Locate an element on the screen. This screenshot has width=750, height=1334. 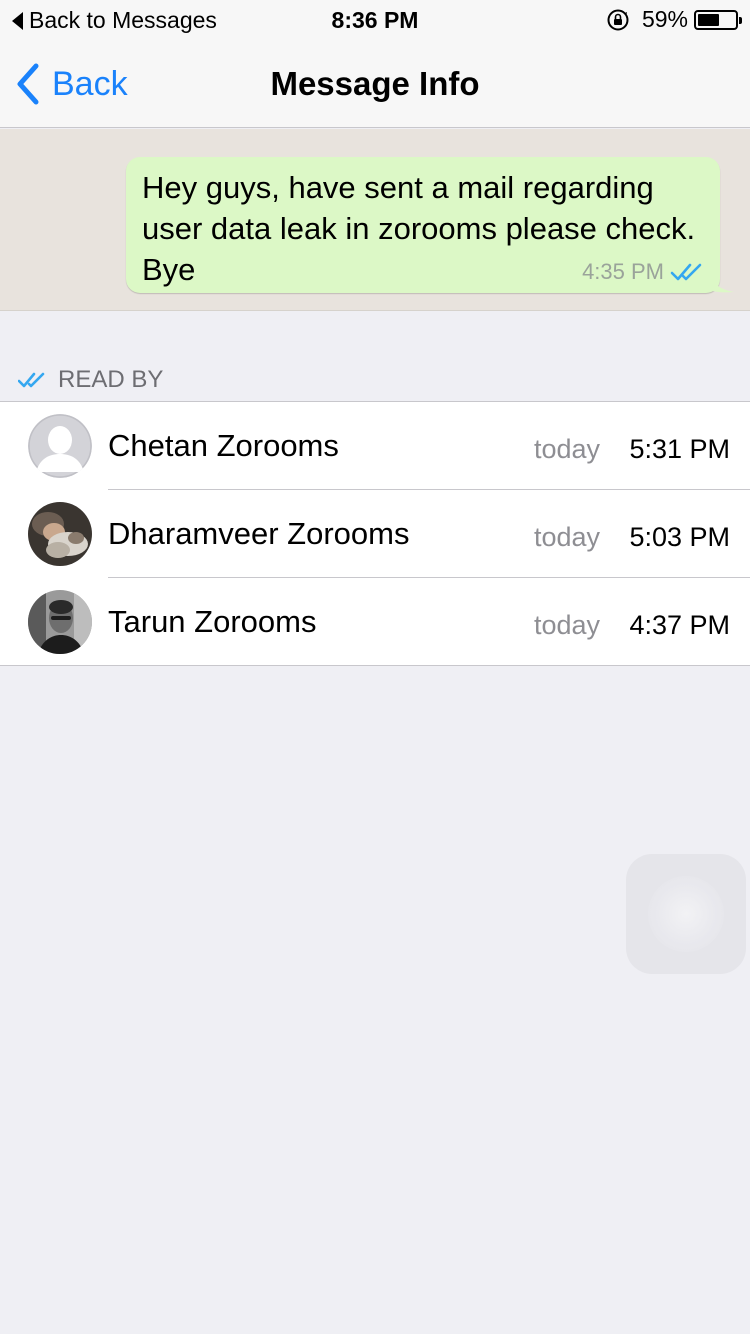
page-title: Message Info is located at coordinates (375, 83).